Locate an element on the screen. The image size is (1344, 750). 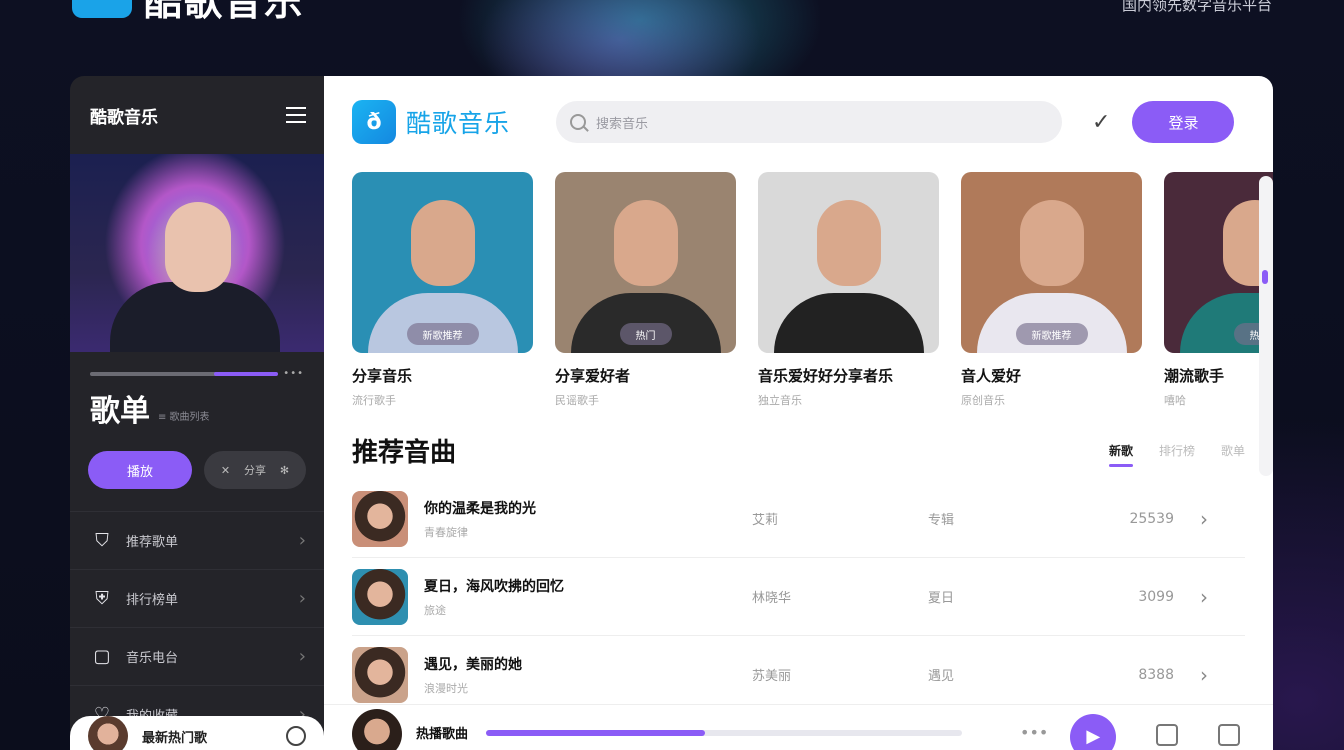
artist-subtitle: 独立音乐 is located at coordinates (780, 400).